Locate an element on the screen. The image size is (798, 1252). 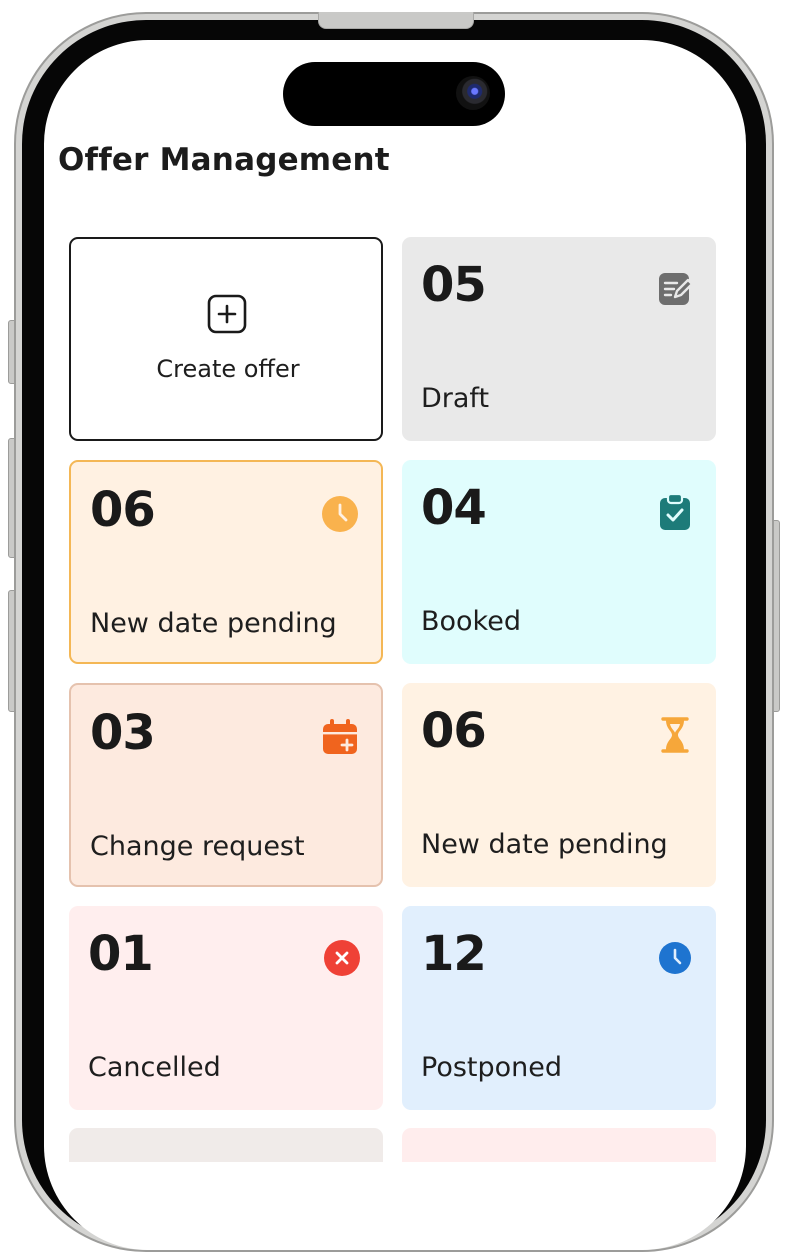
status-label: Draft is located at coordinates (455, 398).